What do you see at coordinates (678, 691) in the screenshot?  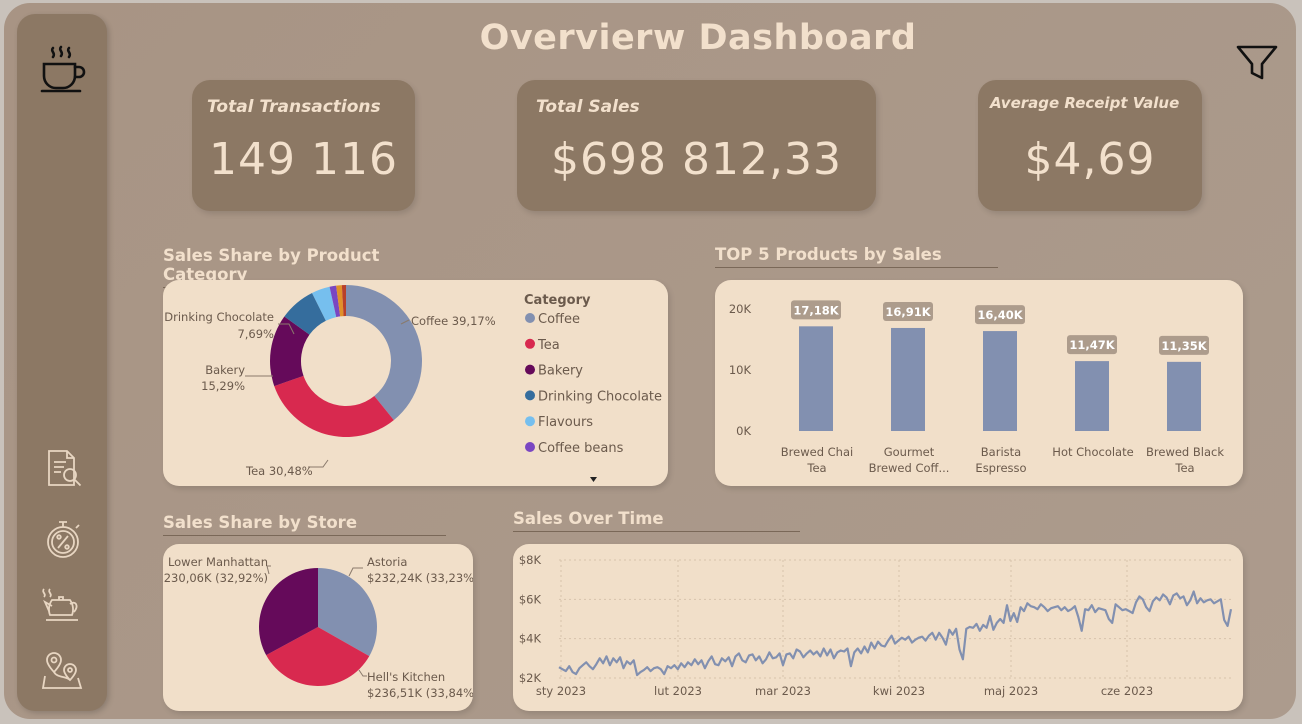 I see `x-tick-label: lut 2023` at bounding box center [678, 691].